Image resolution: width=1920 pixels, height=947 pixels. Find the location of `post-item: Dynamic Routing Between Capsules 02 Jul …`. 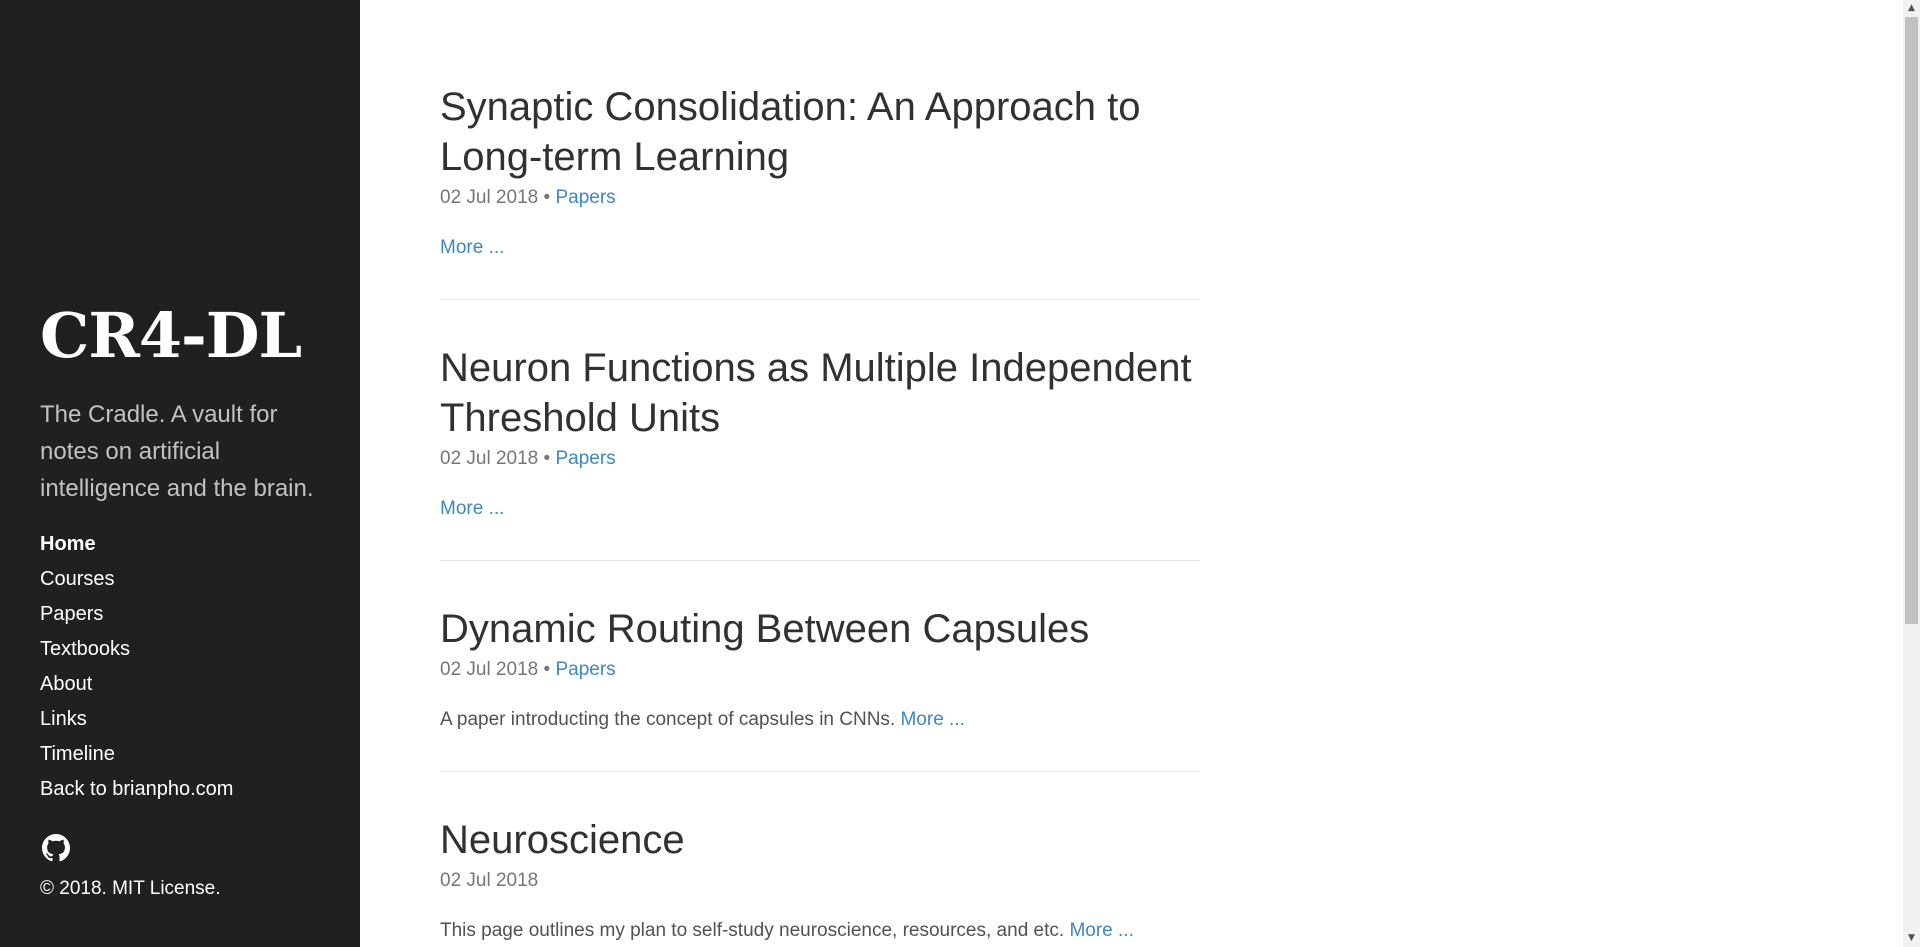

post-item: Dynamic Routing Between Capsules 02 Jul … is located at coordinates (820, 688).